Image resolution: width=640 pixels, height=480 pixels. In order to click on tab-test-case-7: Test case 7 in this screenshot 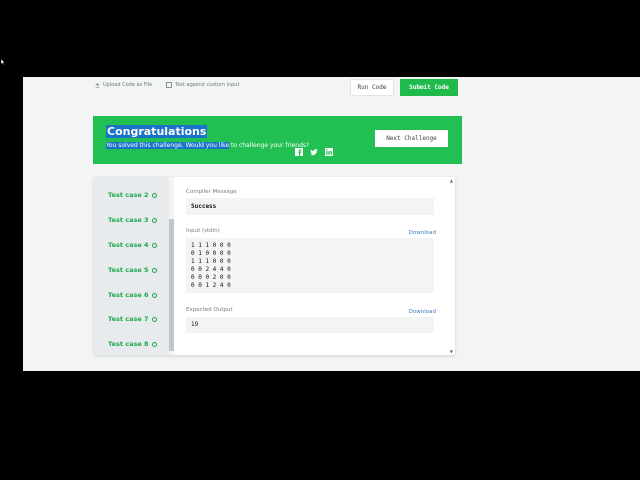, I will do `click(132, 319)`.